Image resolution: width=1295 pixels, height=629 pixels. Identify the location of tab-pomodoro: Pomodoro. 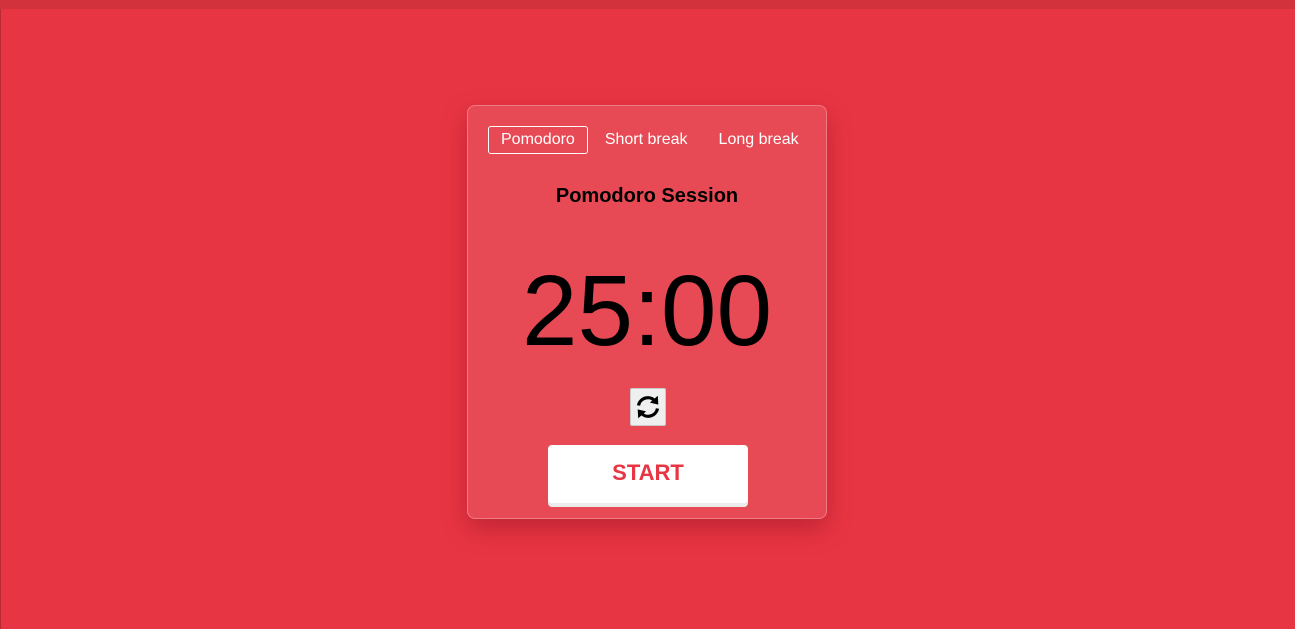
(538, 140).